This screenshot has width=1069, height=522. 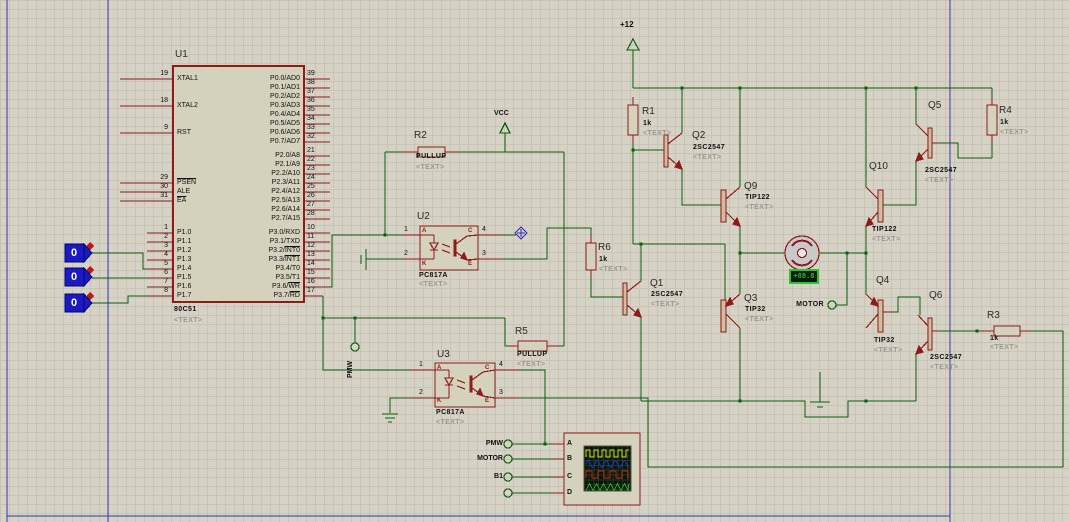 I want to click on probe-1-value: 0, so click(x=74, y=253).